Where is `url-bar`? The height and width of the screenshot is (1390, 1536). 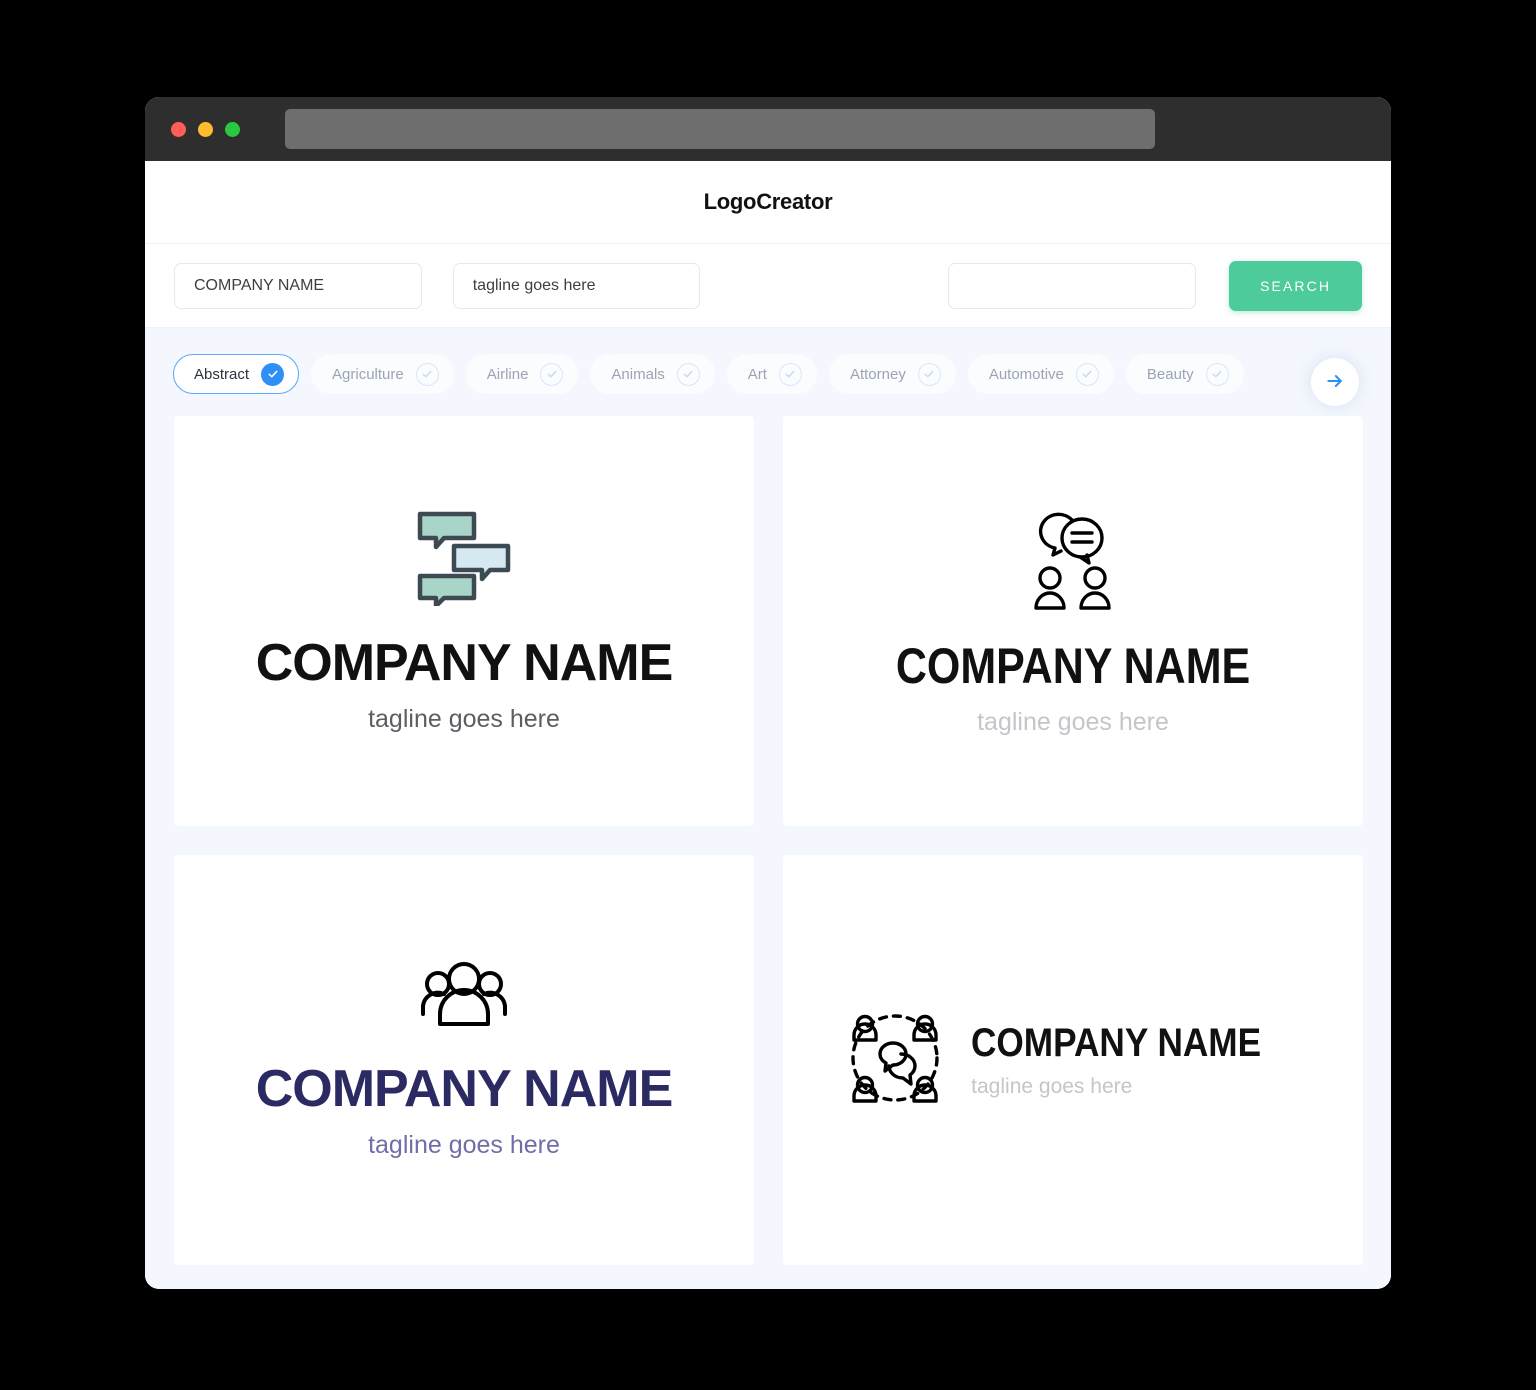
url-bar is located at coordinates (720, 129).